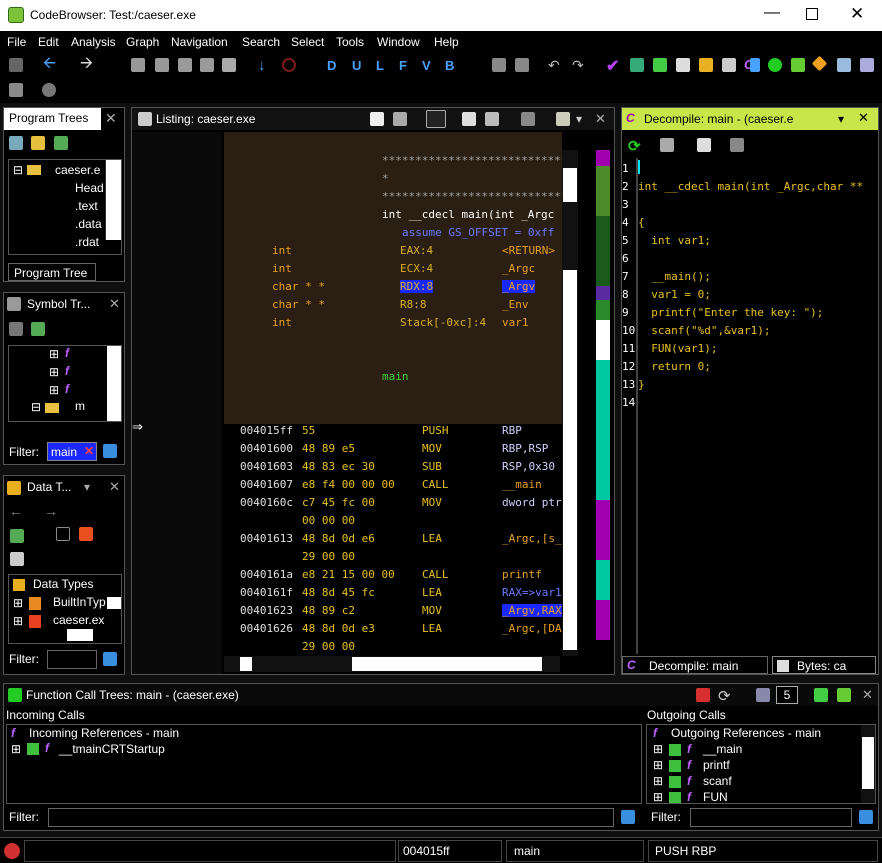 The width and height of the screenshot is (882, 863). What do you see at coordinates (416, 250) in the screenshot?
I see `param-location: EAX:4` at bounding box center [416, 250].